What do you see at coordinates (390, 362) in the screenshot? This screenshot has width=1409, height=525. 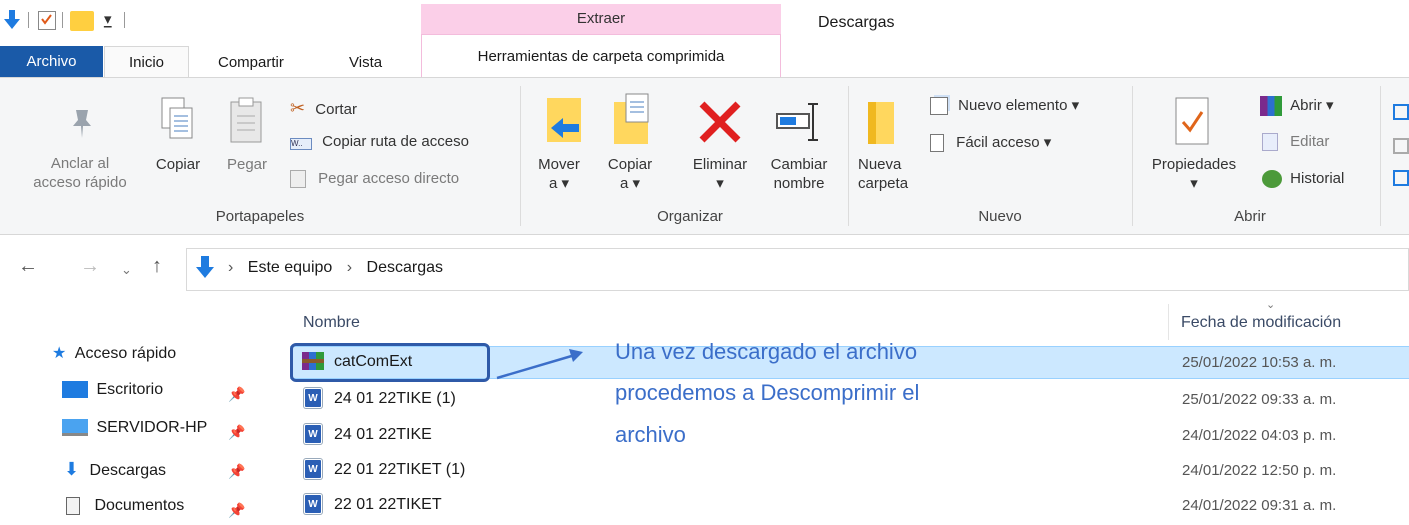 I see `callout-box` at bounding box center [390, 362].